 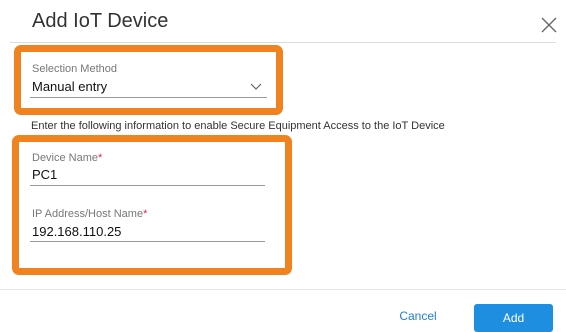 What do you see at coordinates (283, 42) in the screenshot?
I see `header-divider` at bounding box center [283, 42].